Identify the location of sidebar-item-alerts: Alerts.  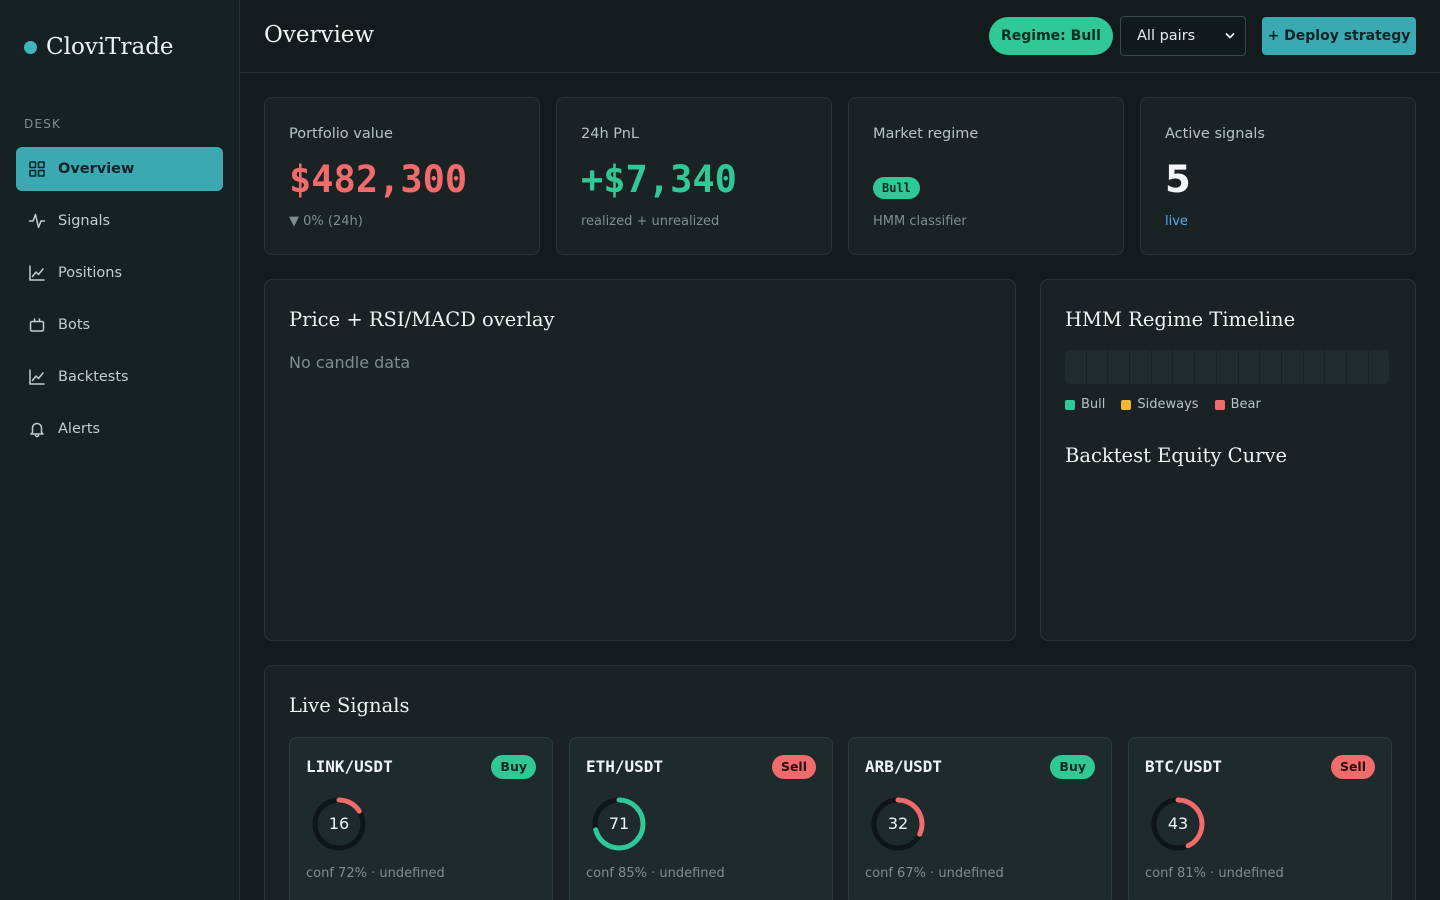
(119, 429).